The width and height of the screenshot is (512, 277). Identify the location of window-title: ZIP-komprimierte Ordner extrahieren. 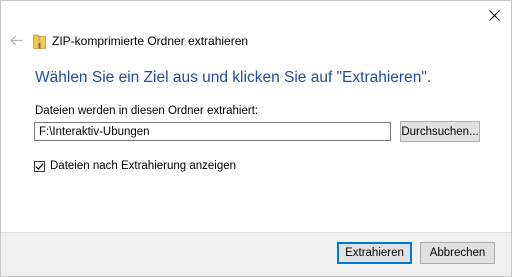
(150, 41).